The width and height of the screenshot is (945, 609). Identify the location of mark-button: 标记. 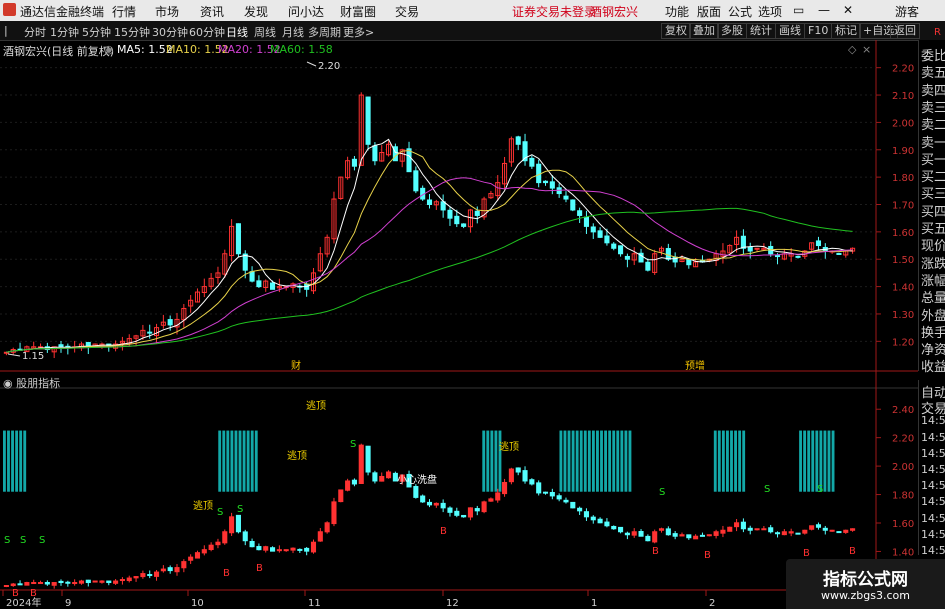
(846, 31).